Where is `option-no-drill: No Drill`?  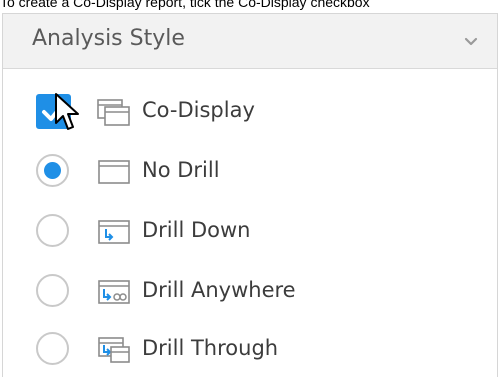
option-no-drill: No Drill is located at coordinates (250, 173).